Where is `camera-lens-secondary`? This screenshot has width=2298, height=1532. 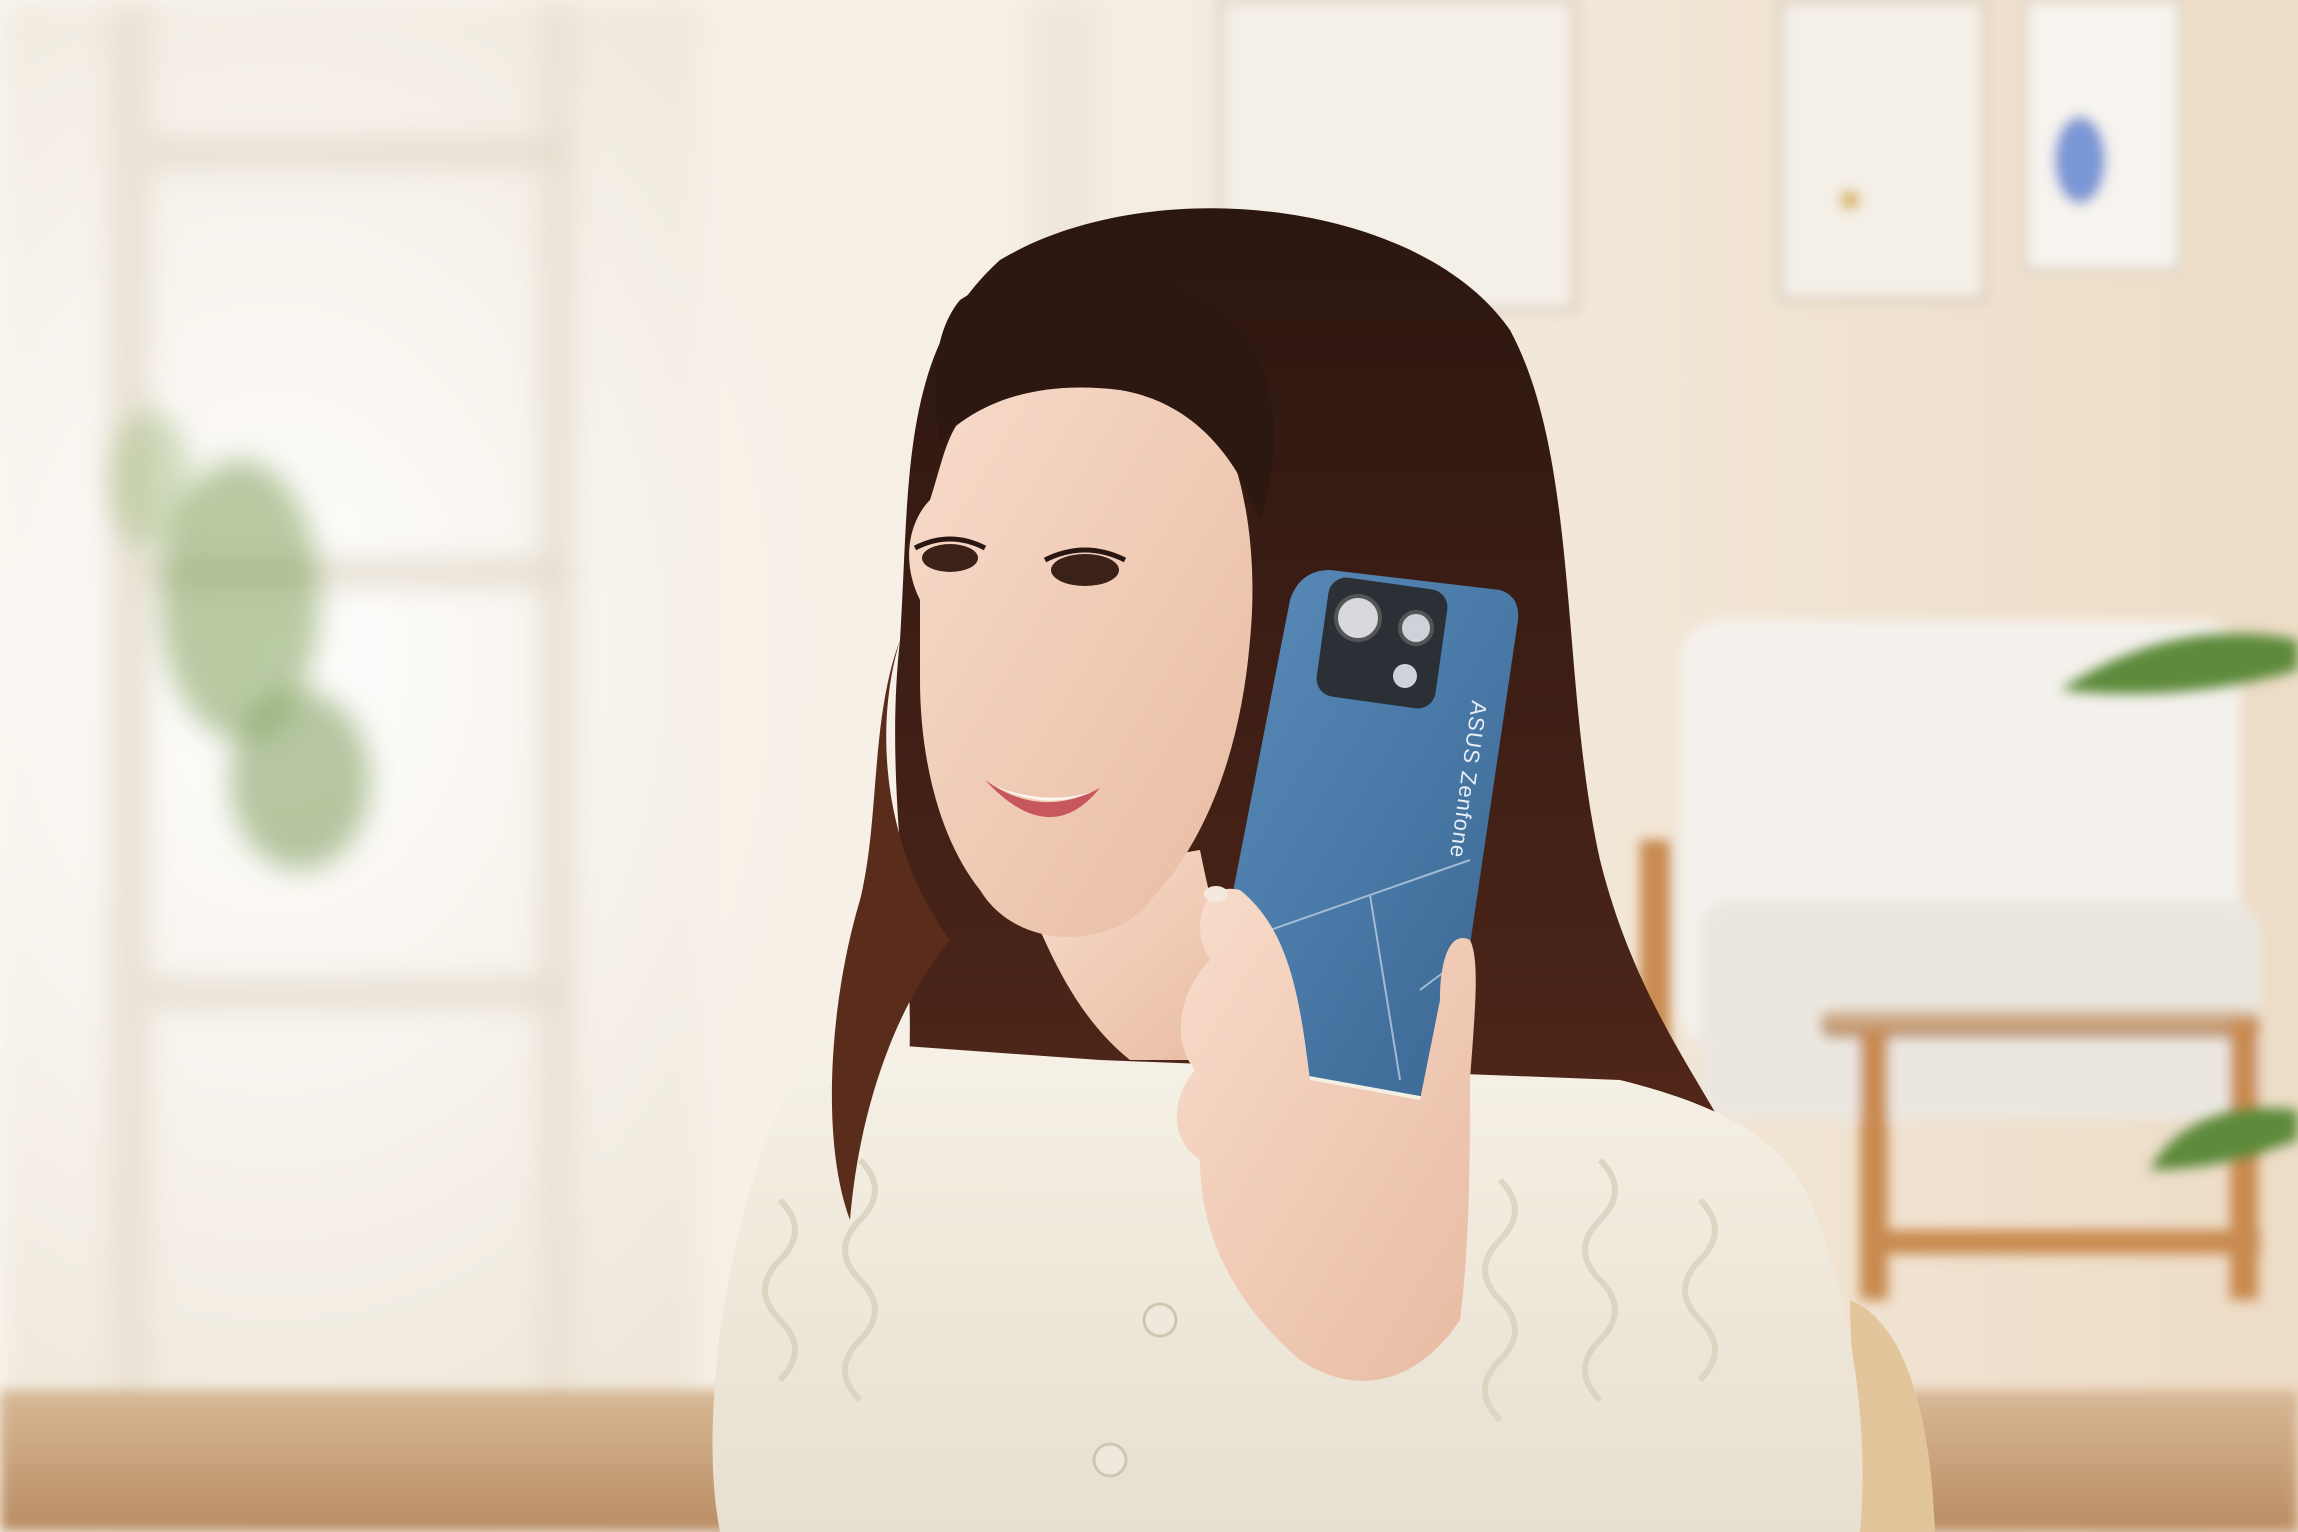 camera-lens-secondary is located at coordinates (1416, 628).